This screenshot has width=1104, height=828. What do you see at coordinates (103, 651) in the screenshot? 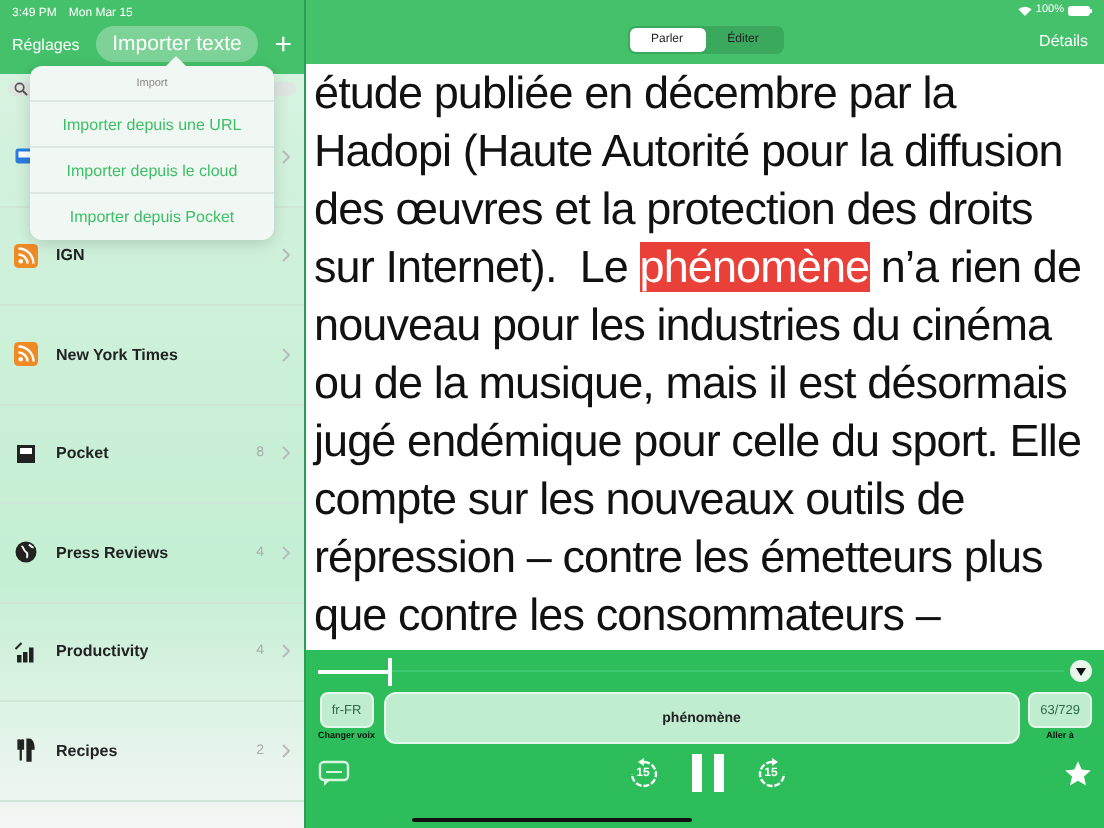
I see `item-name: Productivity` at bounding box center [103, 651].